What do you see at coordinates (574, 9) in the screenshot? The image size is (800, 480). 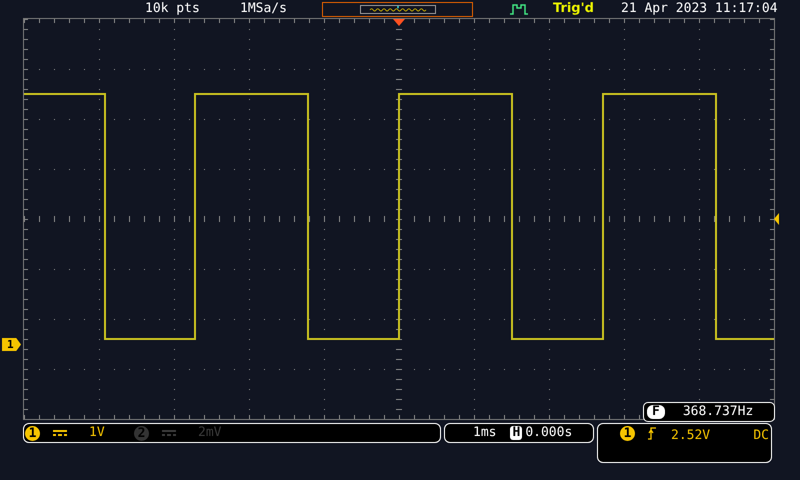 I see `trigger-status: Trig'd` at bounding box center [574, 9].